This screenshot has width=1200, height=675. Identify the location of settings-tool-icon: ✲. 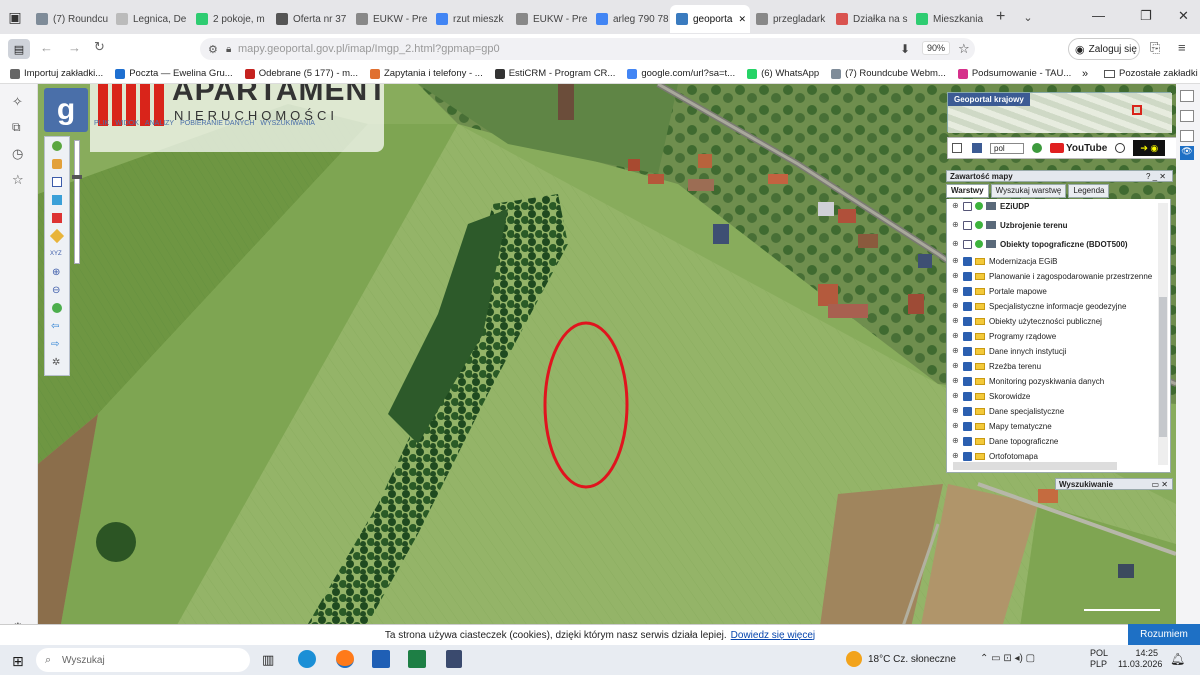
(56, 362).